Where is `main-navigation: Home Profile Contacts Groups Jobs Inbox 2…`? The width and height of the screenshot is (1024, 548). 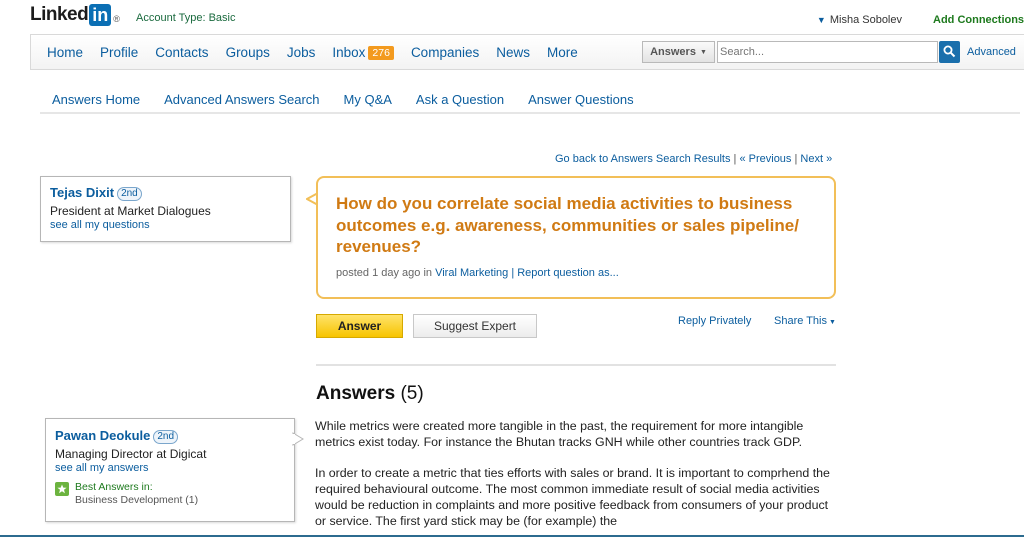
main-navigation: Home Profile Contacts Groups Jobs Inbox 2… is located at coordinates (527, 52).